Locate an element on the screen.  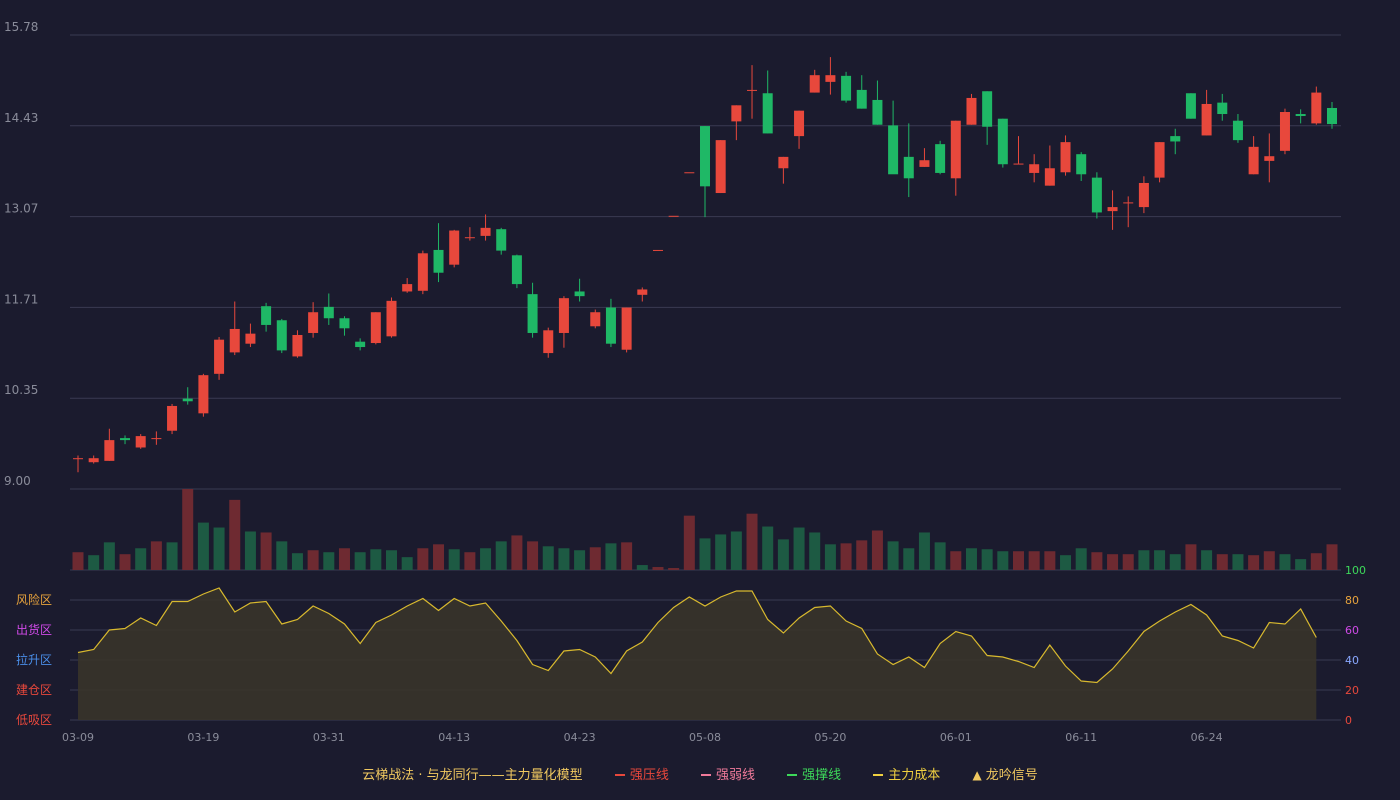
legend-item-signal: ▲ 龙吟信号 is located at coordinates (1004, 773).